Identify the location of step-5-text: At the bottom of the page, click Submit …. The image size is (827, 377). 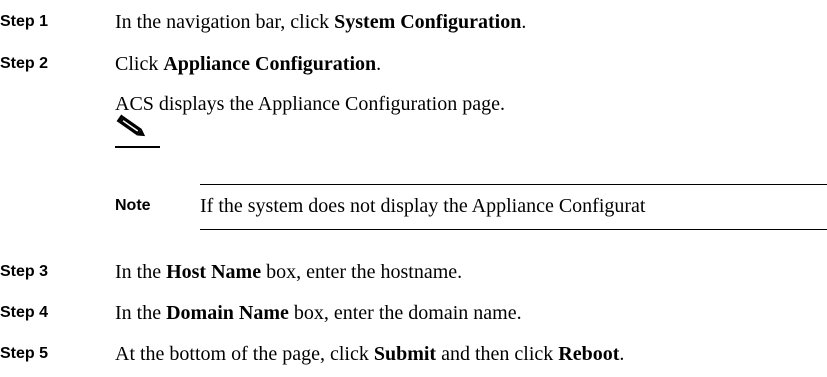
(369, 354).